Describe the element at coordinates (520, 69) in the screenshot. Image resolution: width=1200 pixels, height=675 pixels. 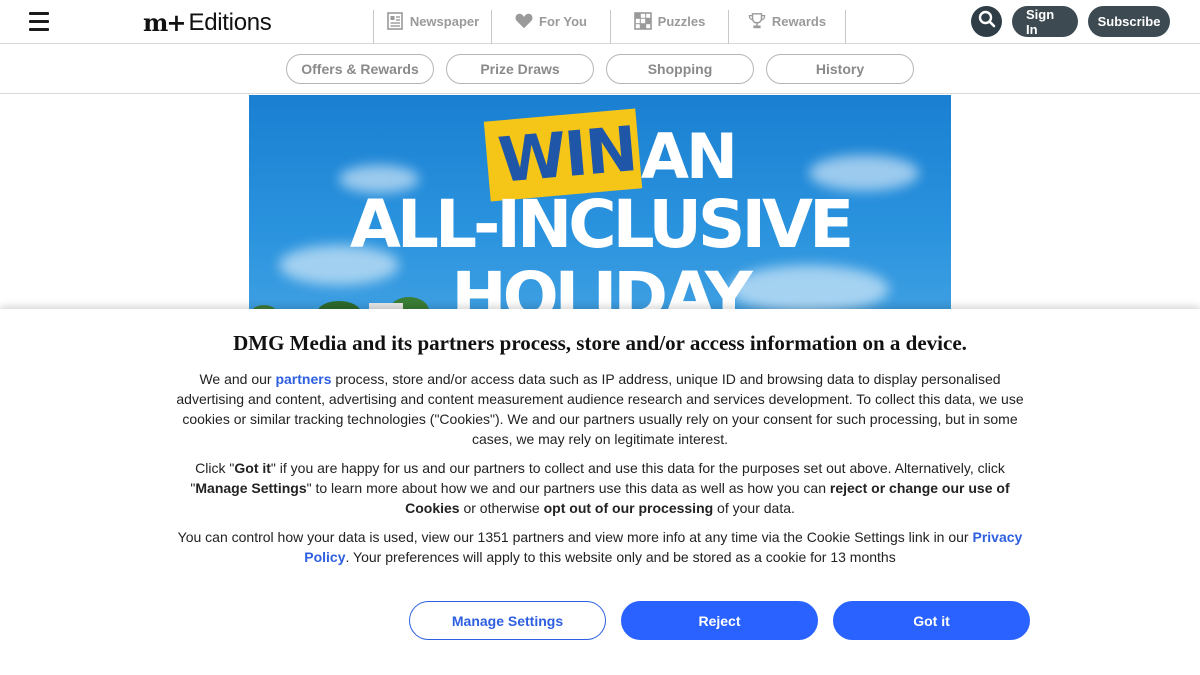
I see `tab-prize-draws: Prize Draws` at that location.